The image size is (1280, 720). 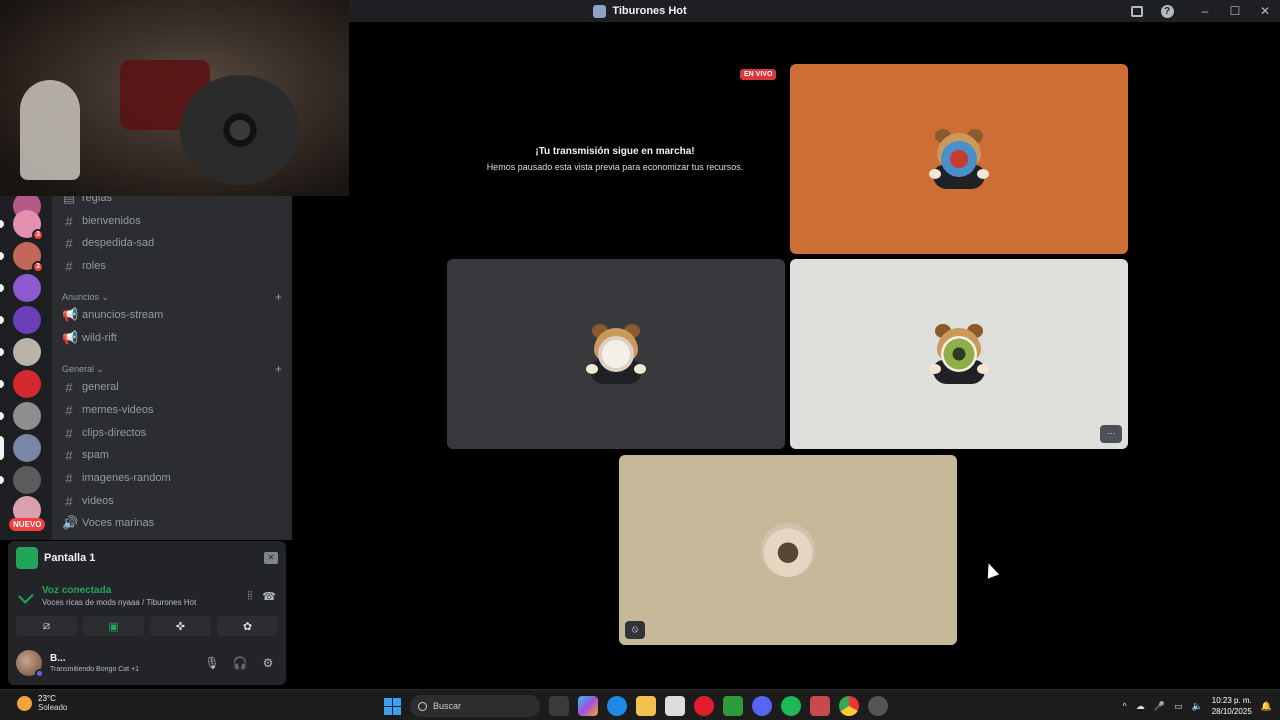 I want to click on channel-label: memes-videos, so click(x=118, y=410).